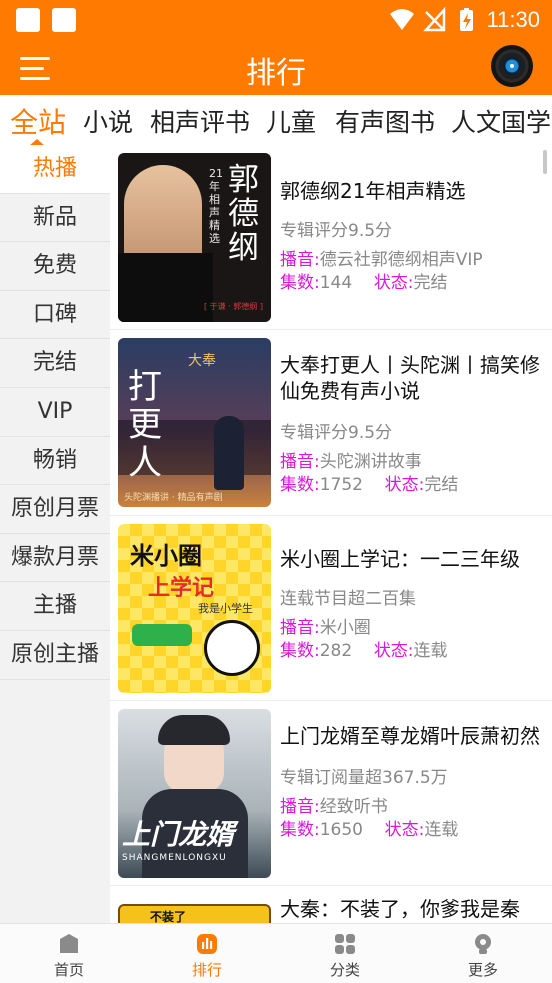 The width and height of the screenshot is (552, 983). I want to click on category-icon, so click(345, 944).